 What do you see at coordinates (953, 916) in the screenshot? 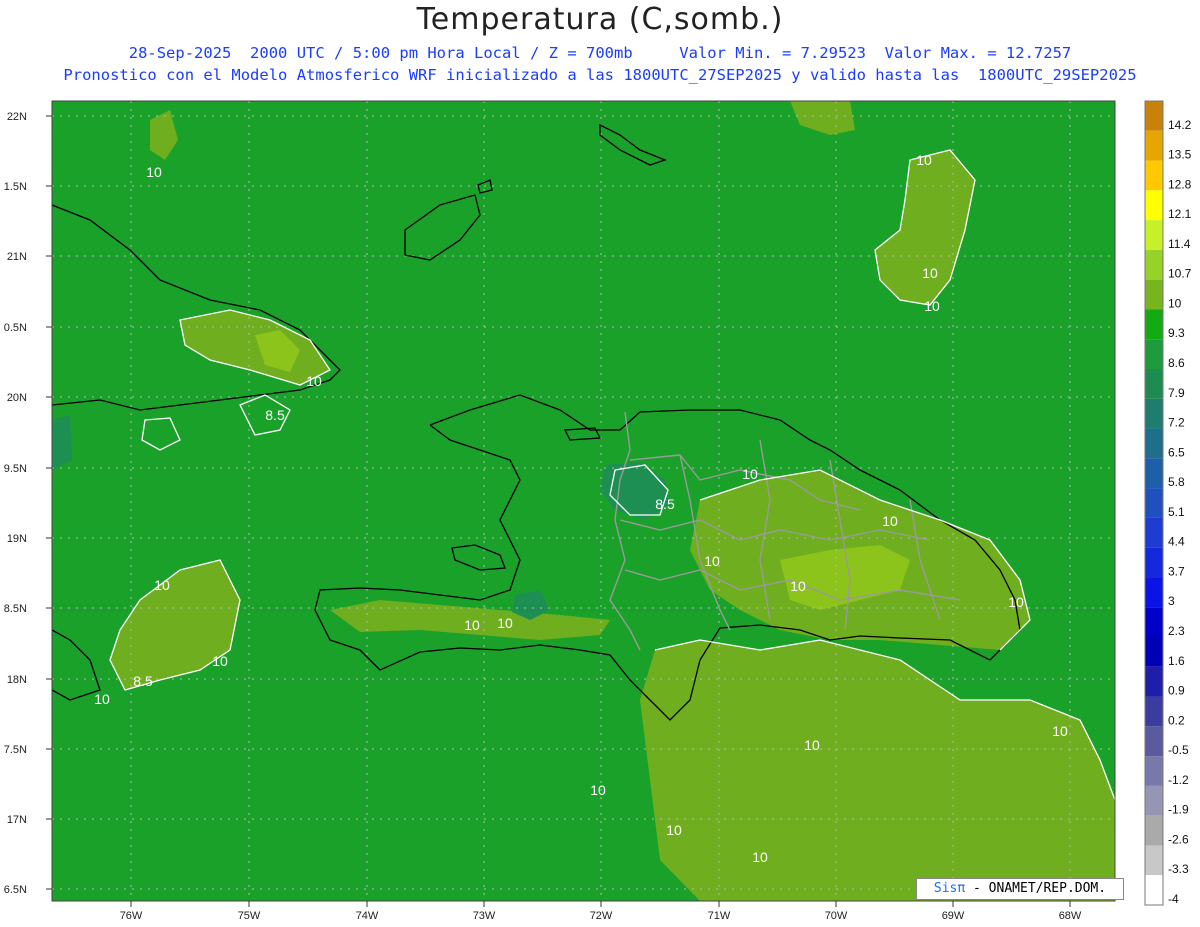
I see `lon-label: 69W` at bounding box center [953, 916].